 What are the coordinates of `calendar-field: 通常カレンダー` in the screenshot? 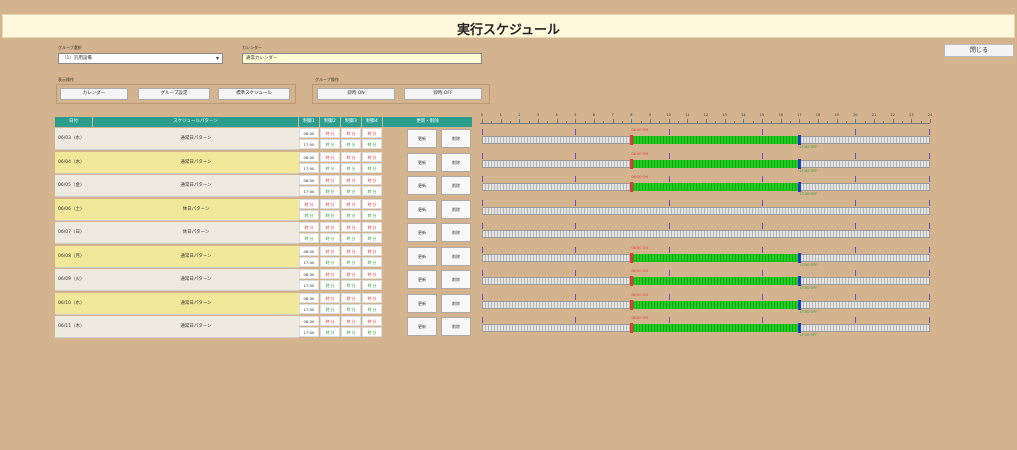 It's located at (362, 58).